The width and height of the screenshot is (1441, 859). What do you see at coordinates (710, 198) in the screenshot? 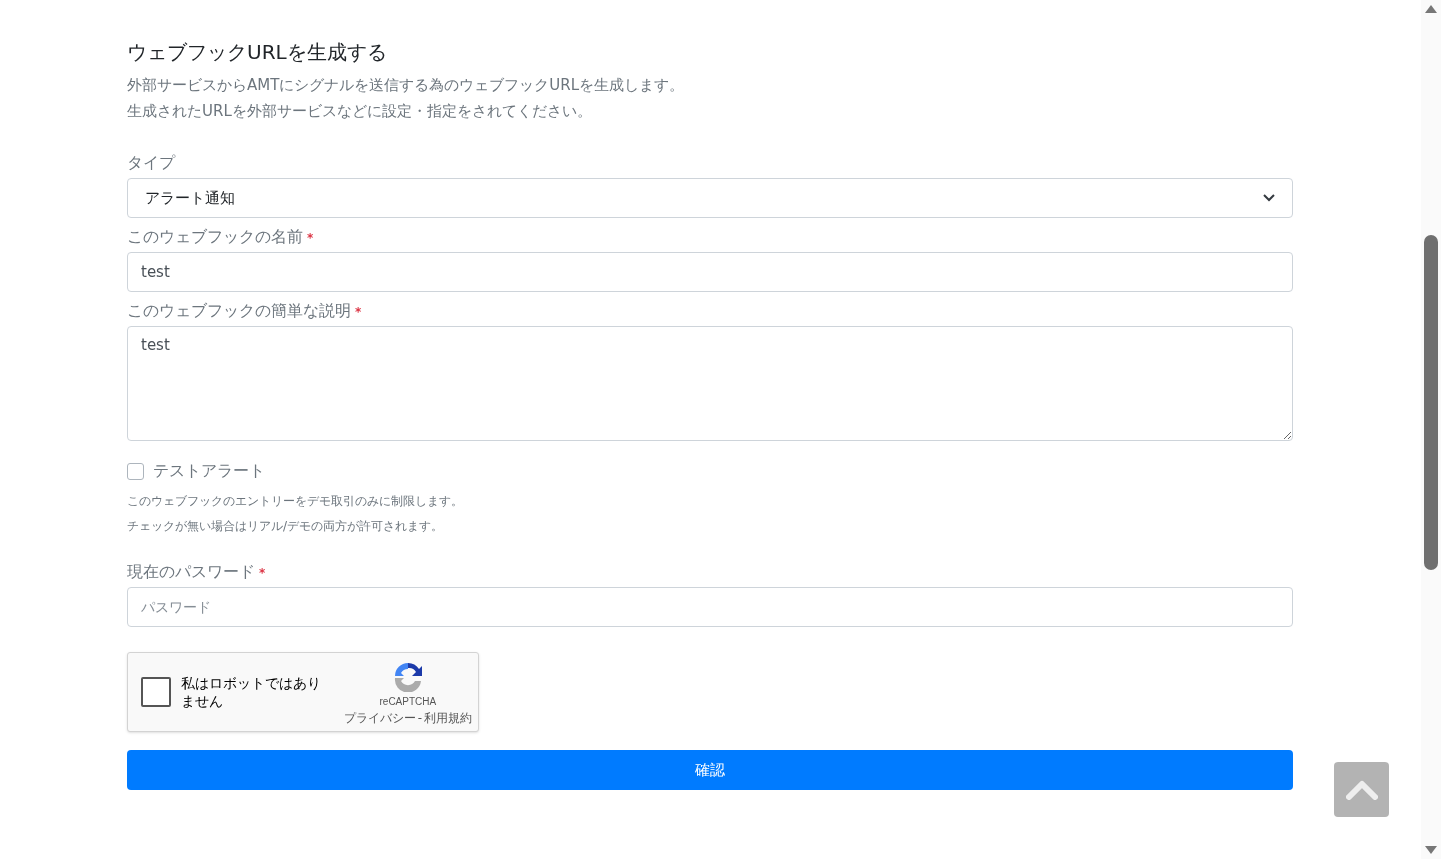
I see `type-select: アラート通知` at bounding box center [710, 198].